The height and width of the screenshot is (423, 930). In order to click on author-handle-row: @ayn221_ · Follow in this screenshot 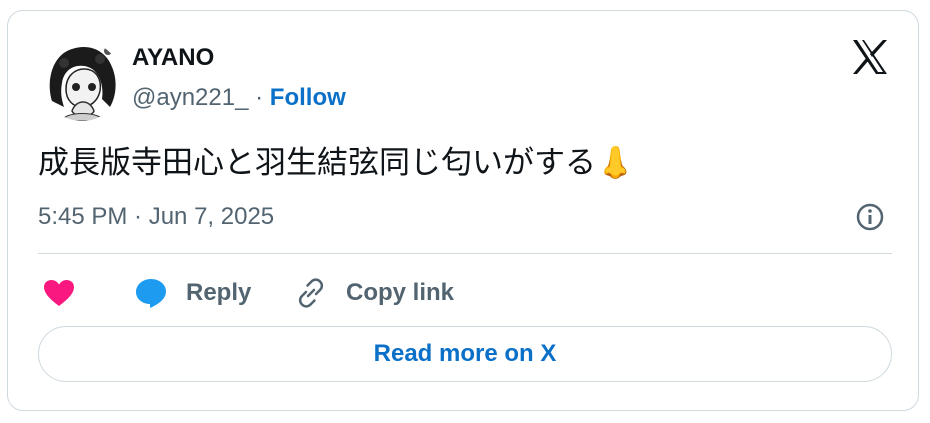, I will do `click(239, 98)`.